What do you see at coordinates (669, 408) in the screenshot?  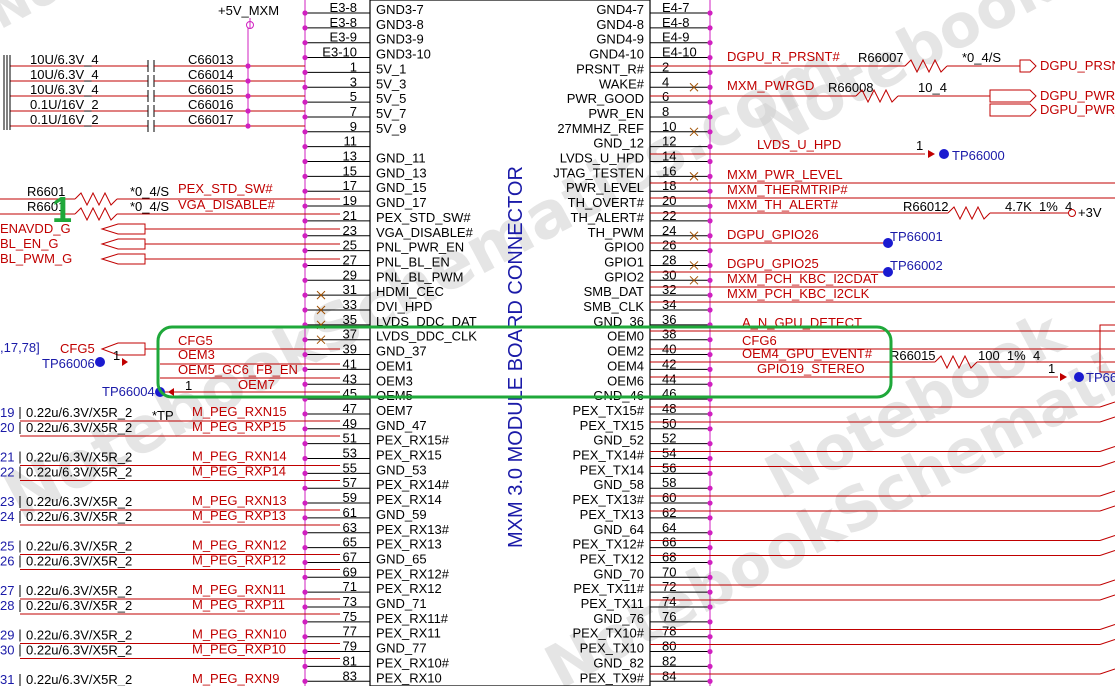 I see `right-pin-number: 48` at bounding box center [669, 408].